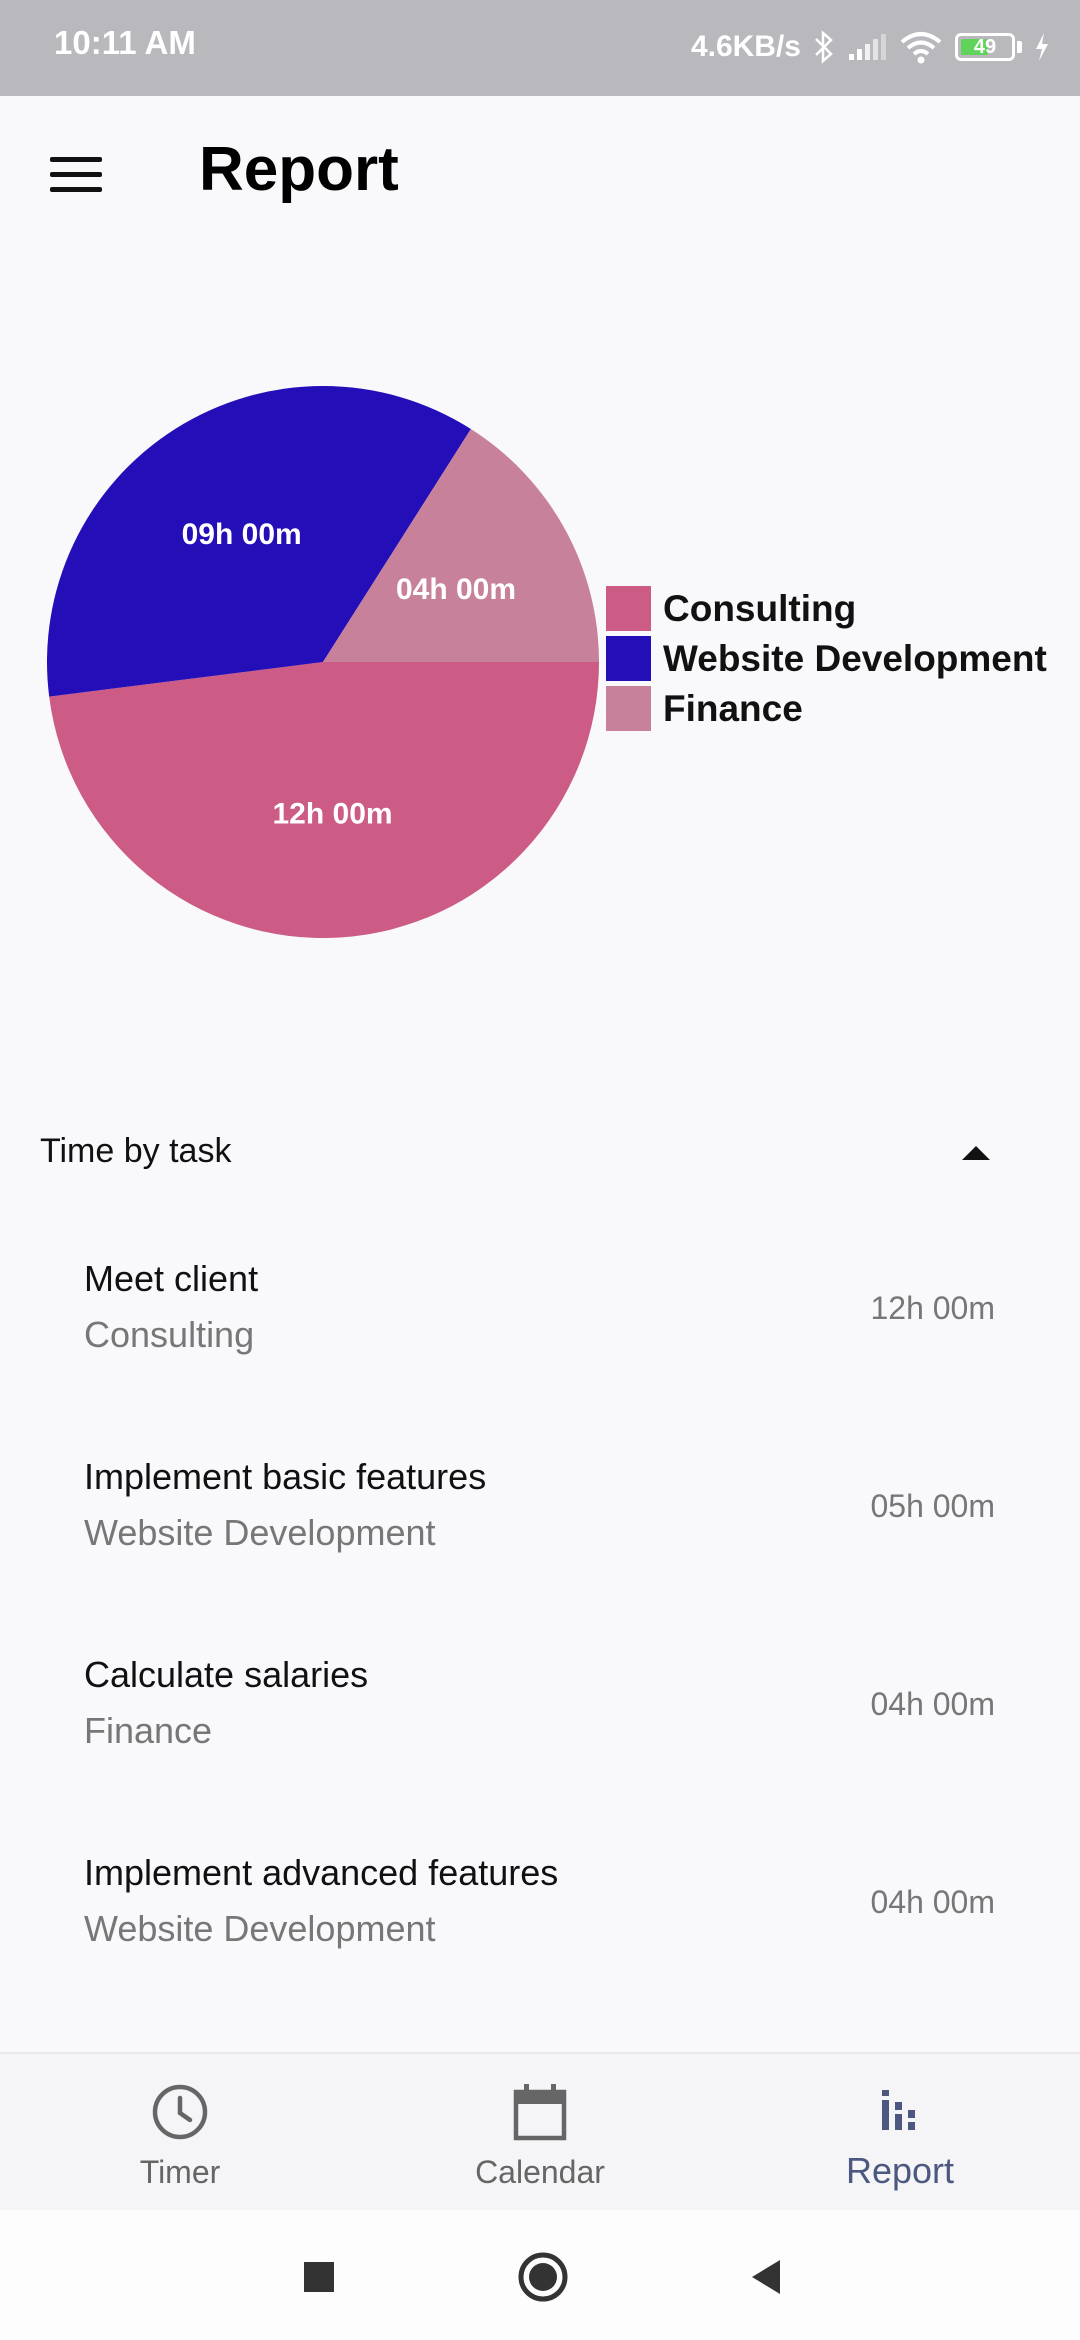  I want to click on pie-slice-label: 04h 00m, so click(456, 589).